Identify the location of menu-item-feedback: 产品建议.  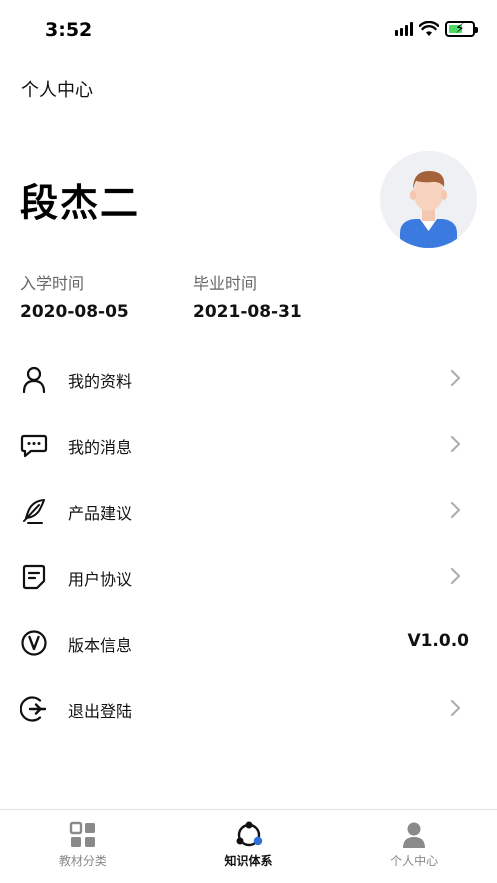
(248, 510).